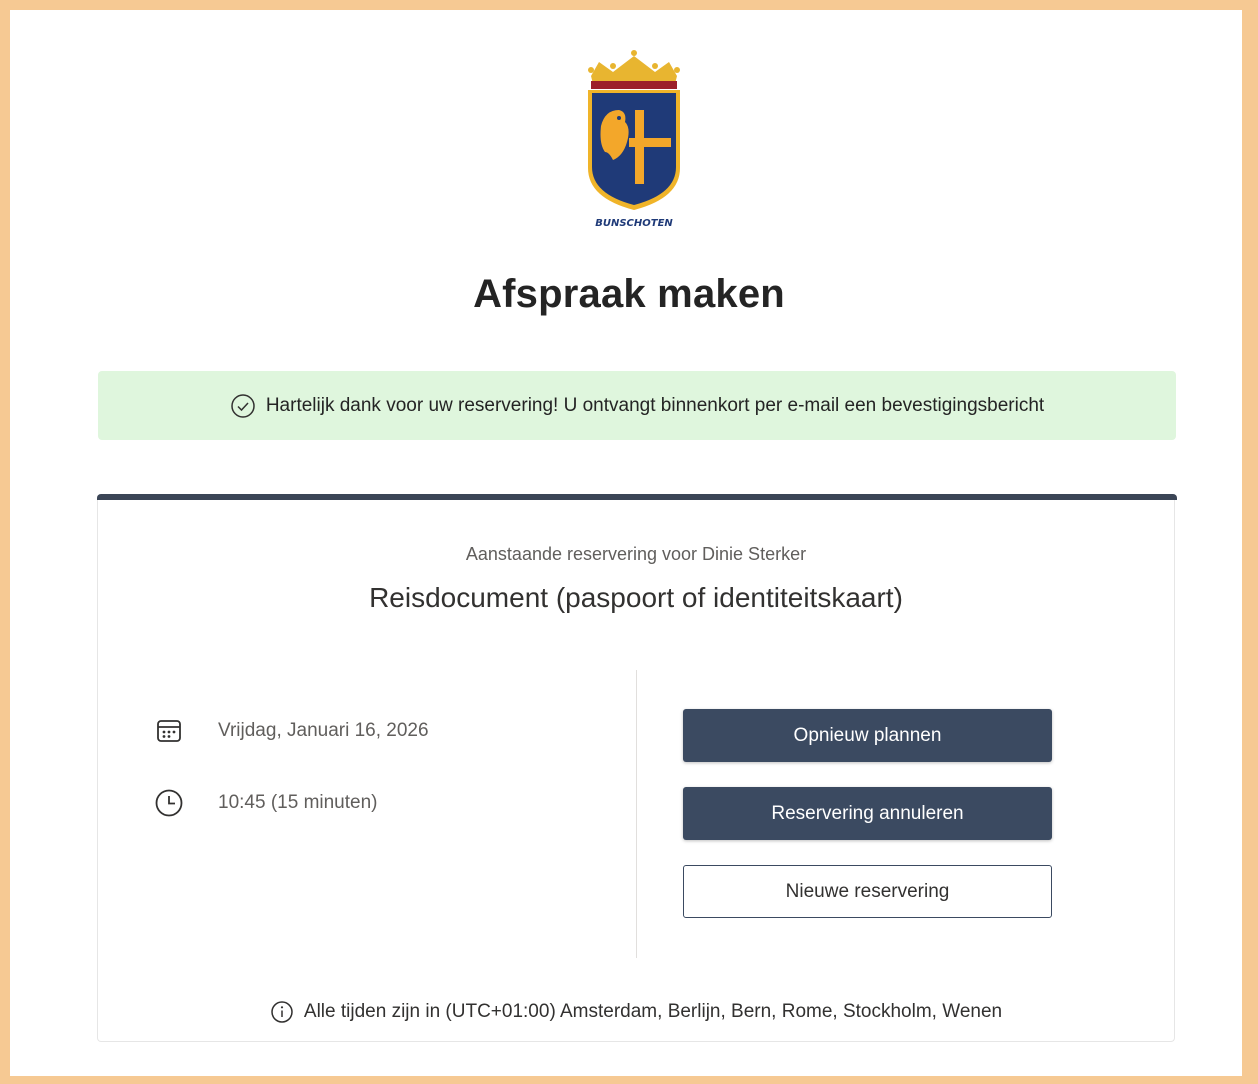 The height and width of the screenshot is (1084, 1258). Describe the element at coordinates (634, 139) in the screenshot. I see `bunschoten-logo: BUNSCHOTEN` at that location.